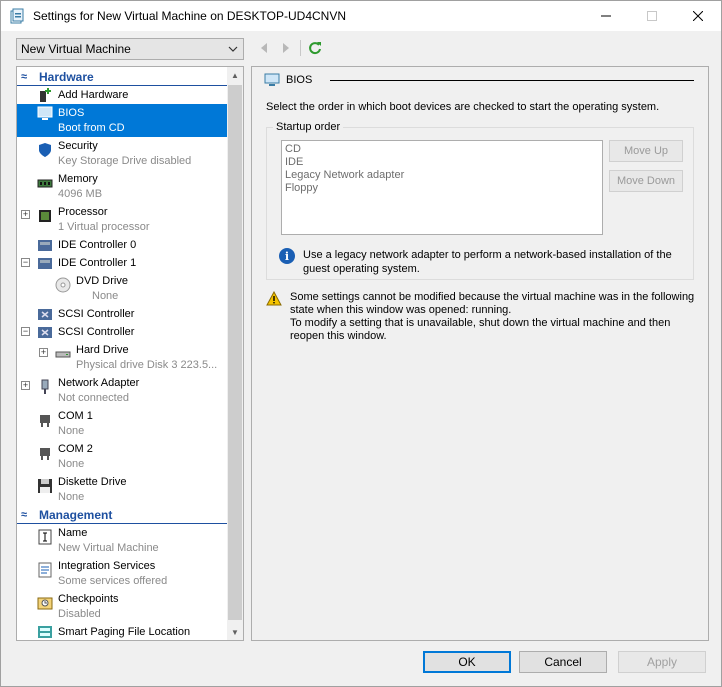  I want to click on close-button, so click(698, 16).